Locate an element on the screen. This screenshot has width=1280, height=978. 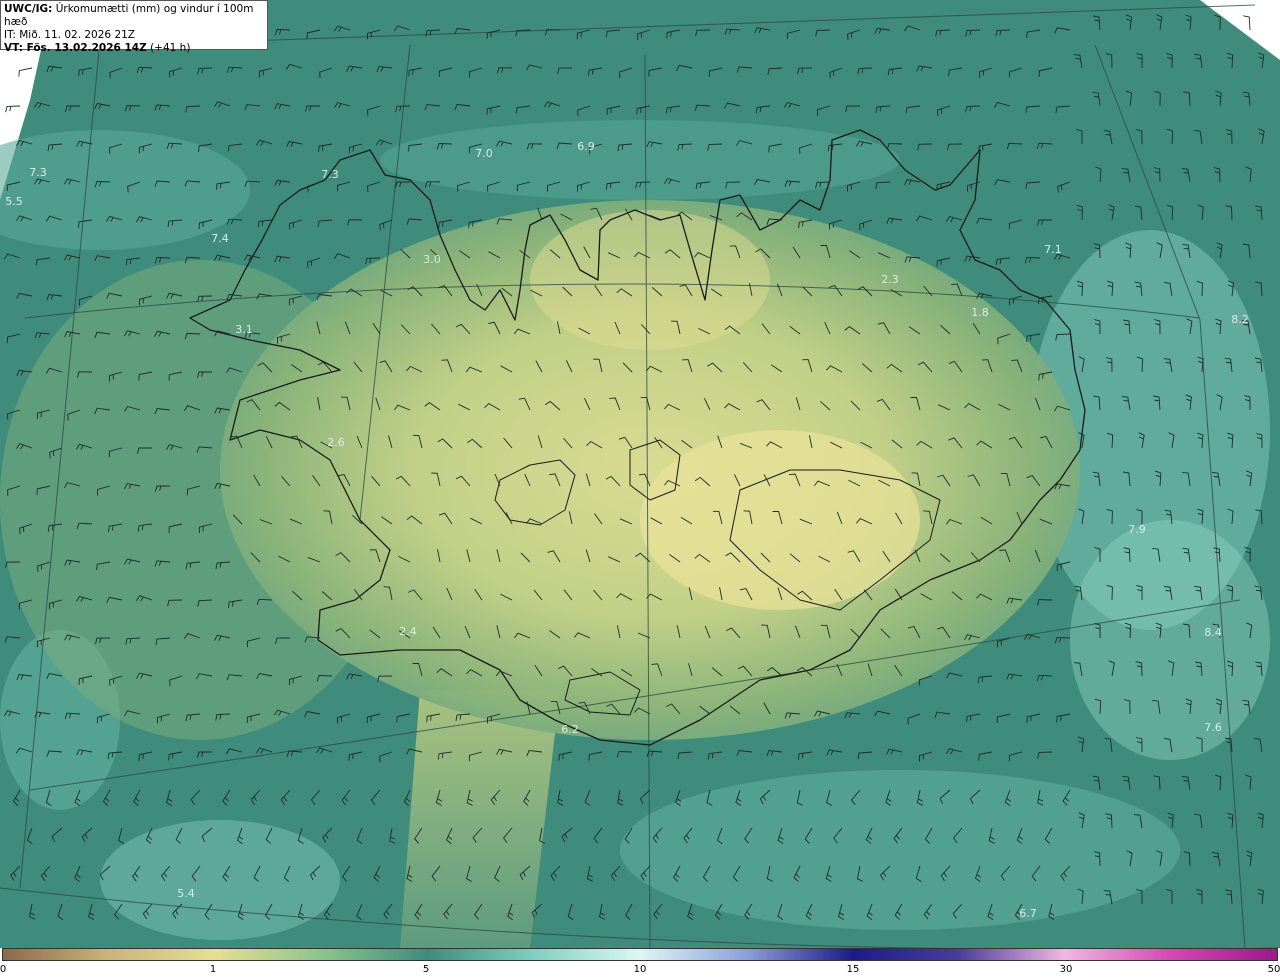
value-label: 7.9 is located at coordinates (1137, 529).